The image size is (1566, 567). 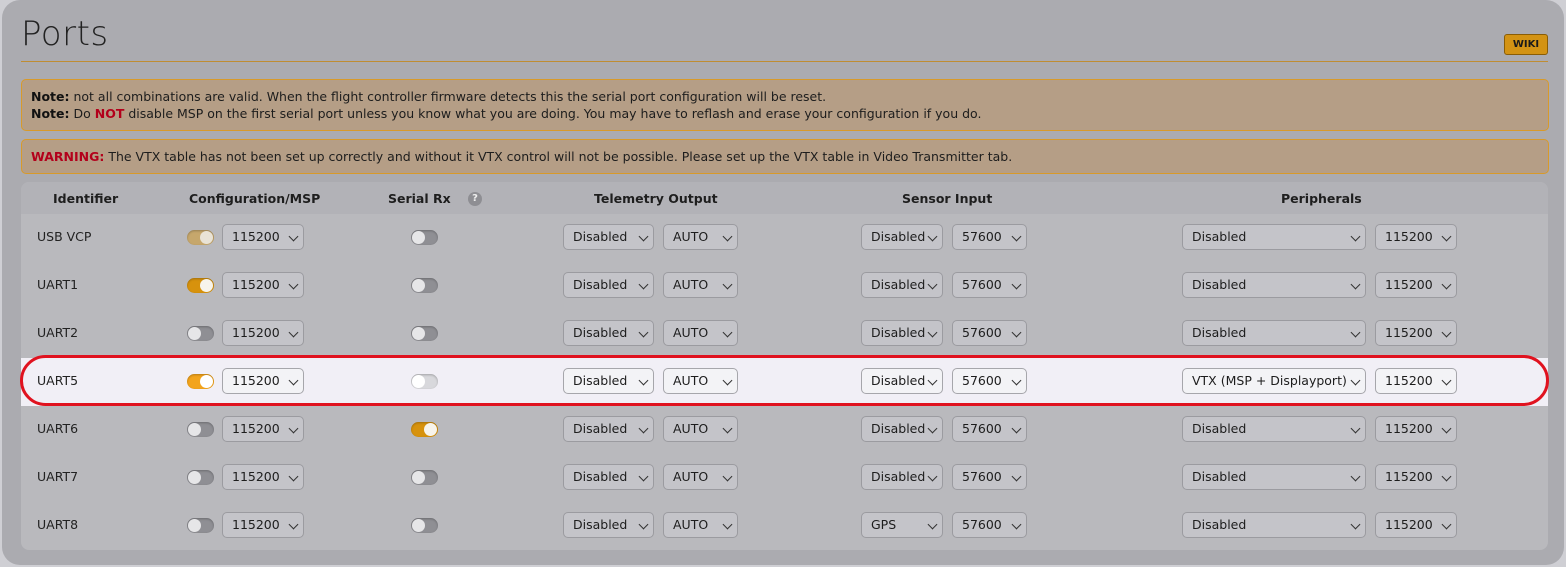 What do you see at coordinates (656, 198) in the screenshot?
I see `col-telemetry-output: Telemetry Output` at bounding box center [656, 198].